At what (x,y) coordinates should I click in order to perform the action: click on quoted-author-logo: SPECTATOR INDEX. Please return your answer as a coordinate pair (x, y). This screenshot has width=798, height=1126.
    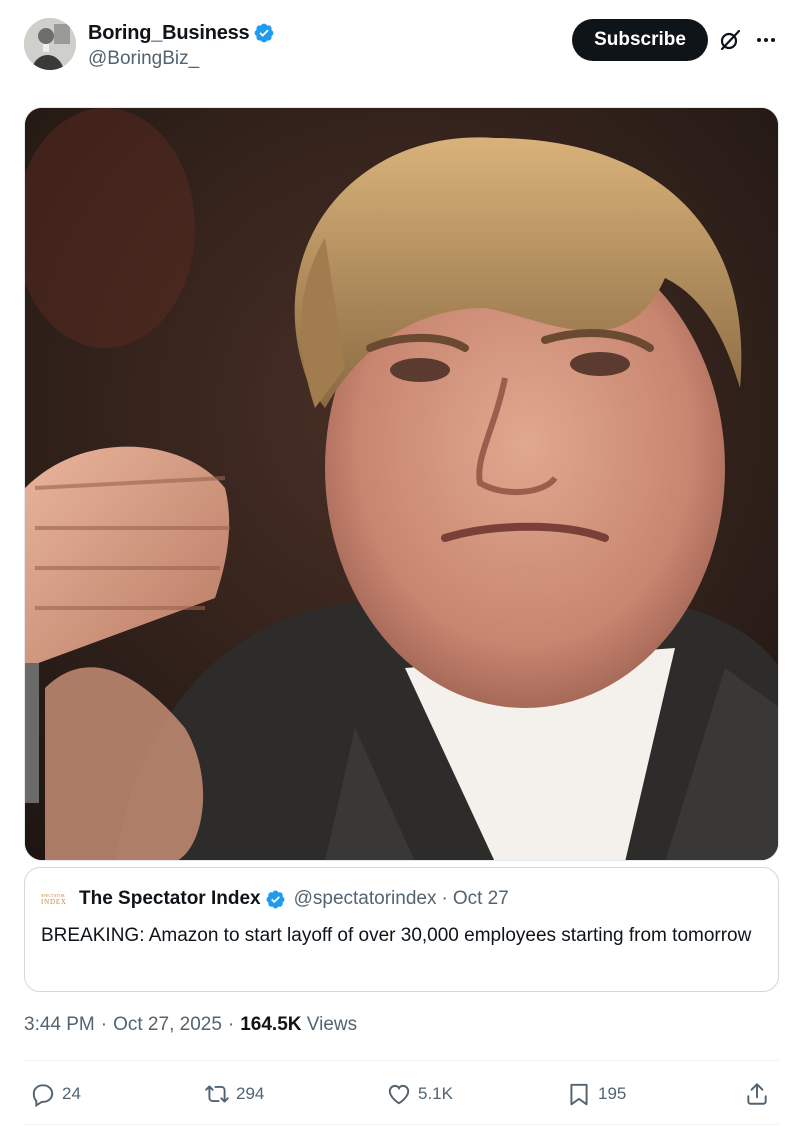
    Looking at the image, I should click on (57, 899).